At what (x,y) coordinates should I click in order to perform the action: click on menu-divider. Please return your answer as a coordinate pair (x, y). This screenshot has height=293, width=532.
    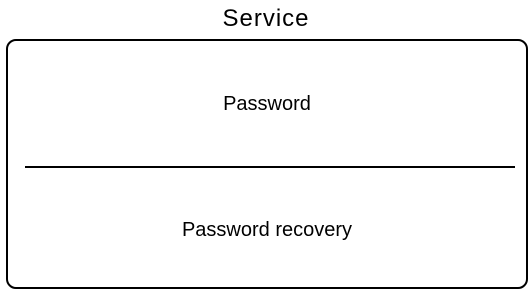
    Looking at the image, I should click on (270, 167).